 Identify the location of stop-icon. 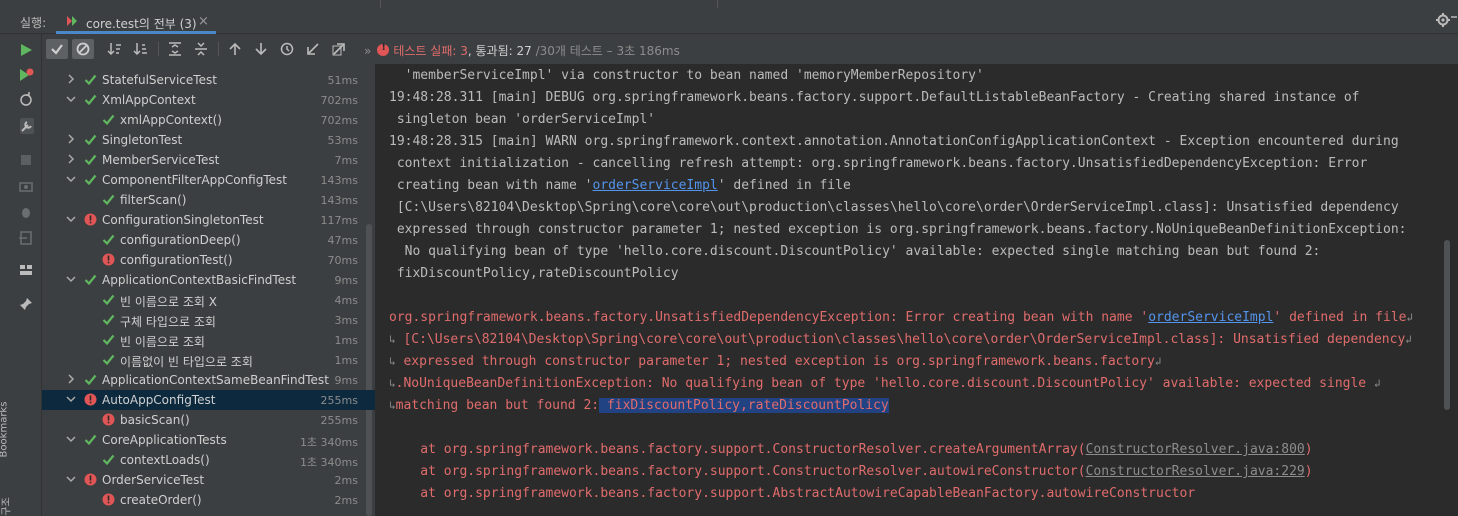
(26, 160).